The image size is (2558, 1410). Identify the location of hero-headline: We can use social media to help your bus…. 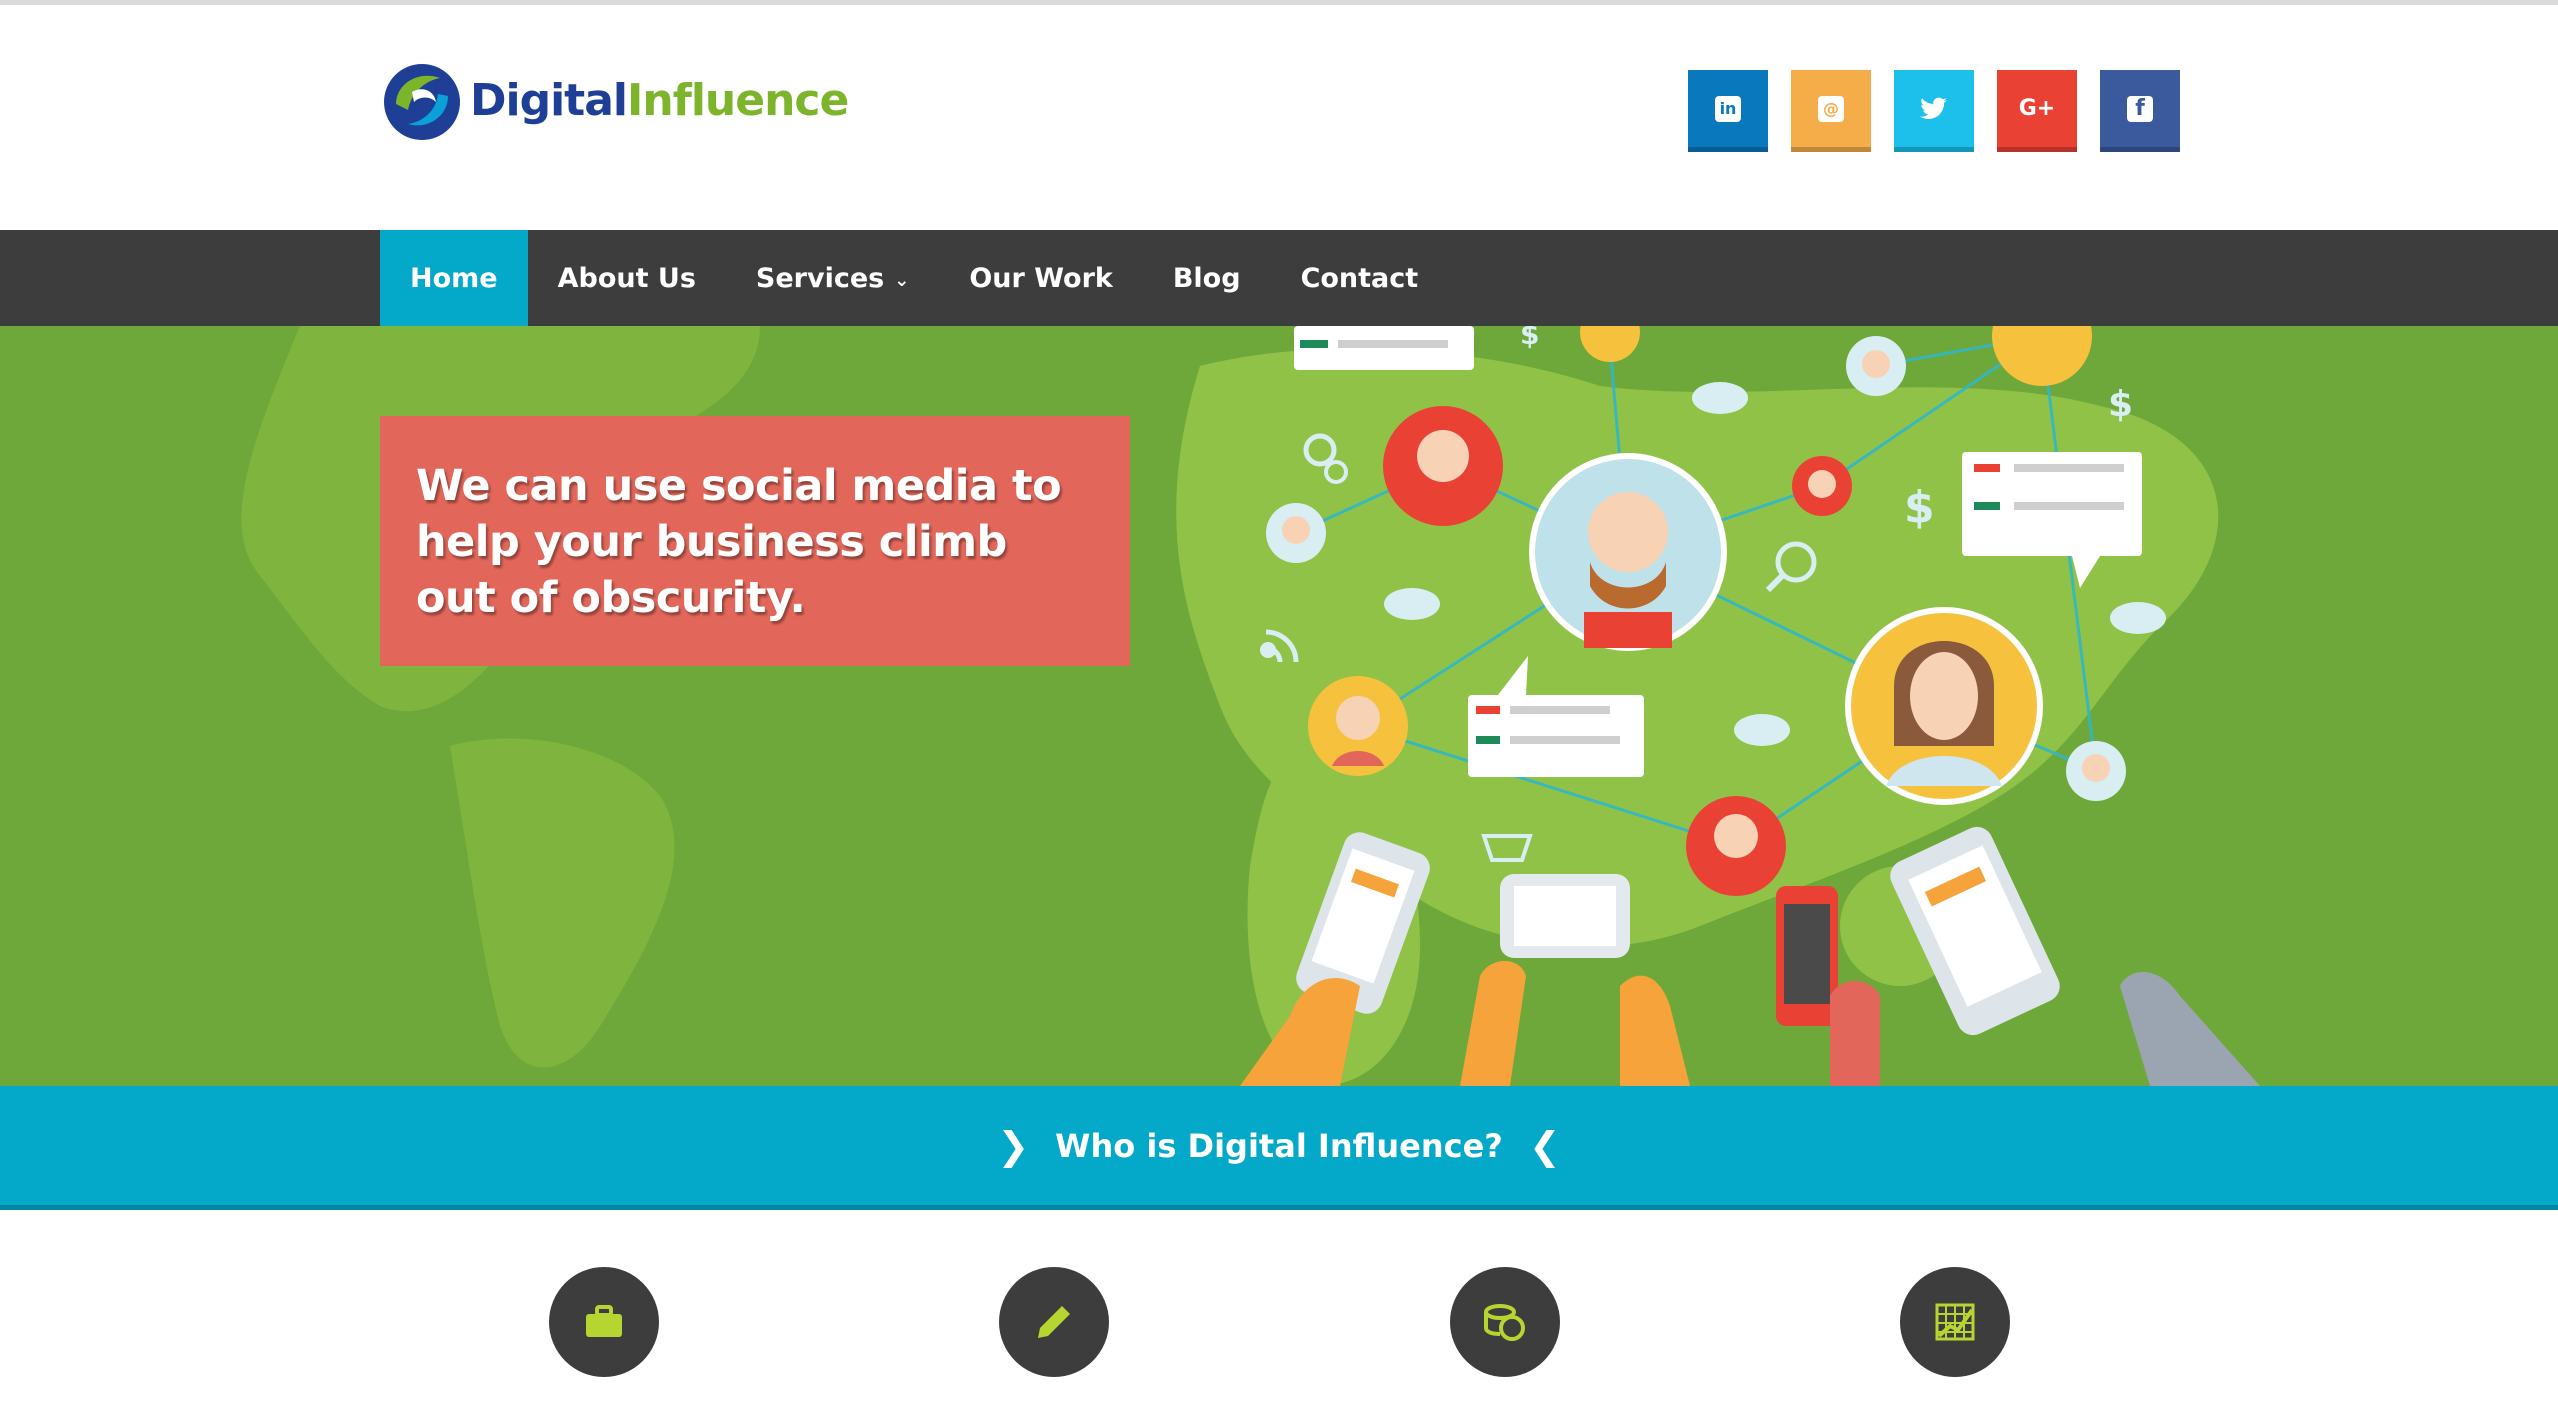
(739, 542).